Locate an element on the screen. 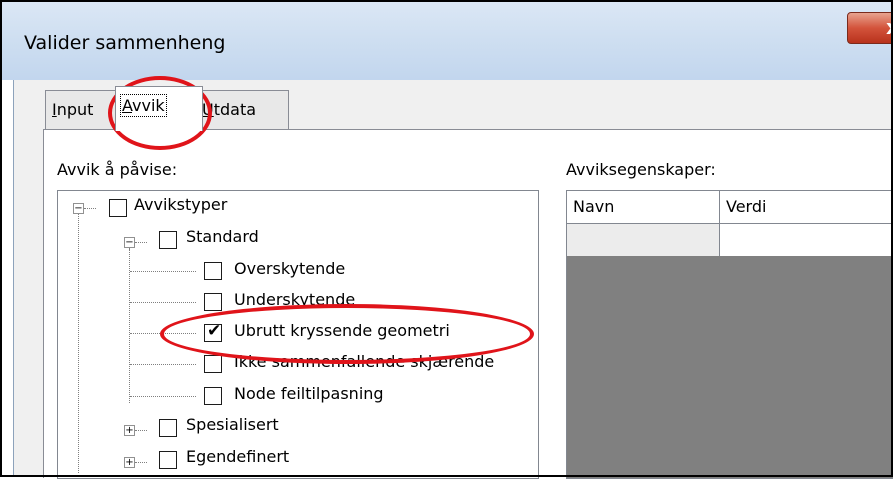  tab-avvik: Avvik is located at coordinates (159, 108).